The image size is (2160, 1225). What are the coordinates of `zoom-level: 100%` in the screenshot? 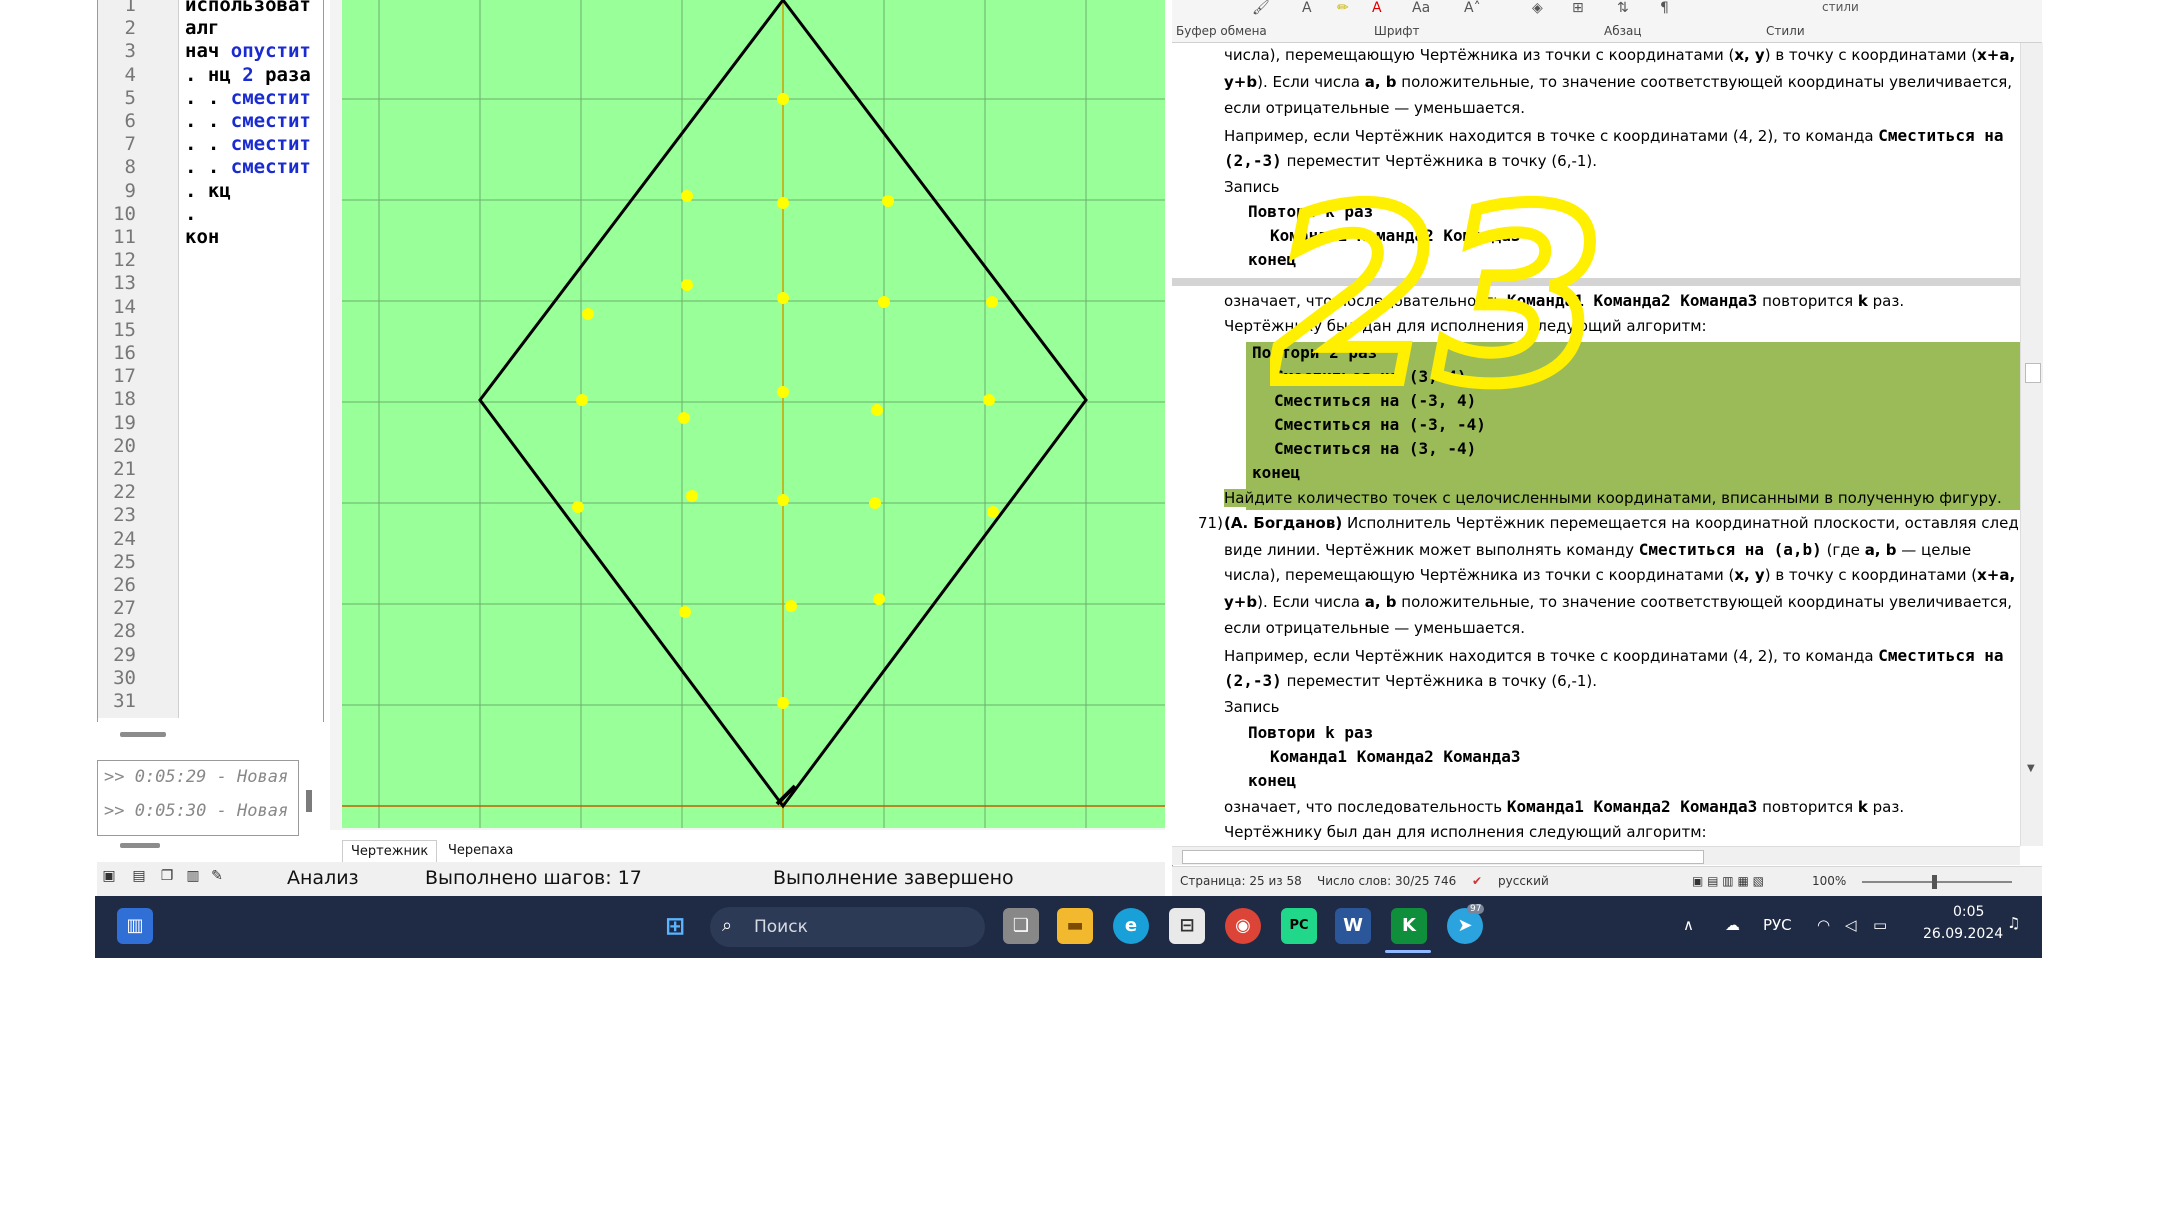 It's located at (1829, 881).